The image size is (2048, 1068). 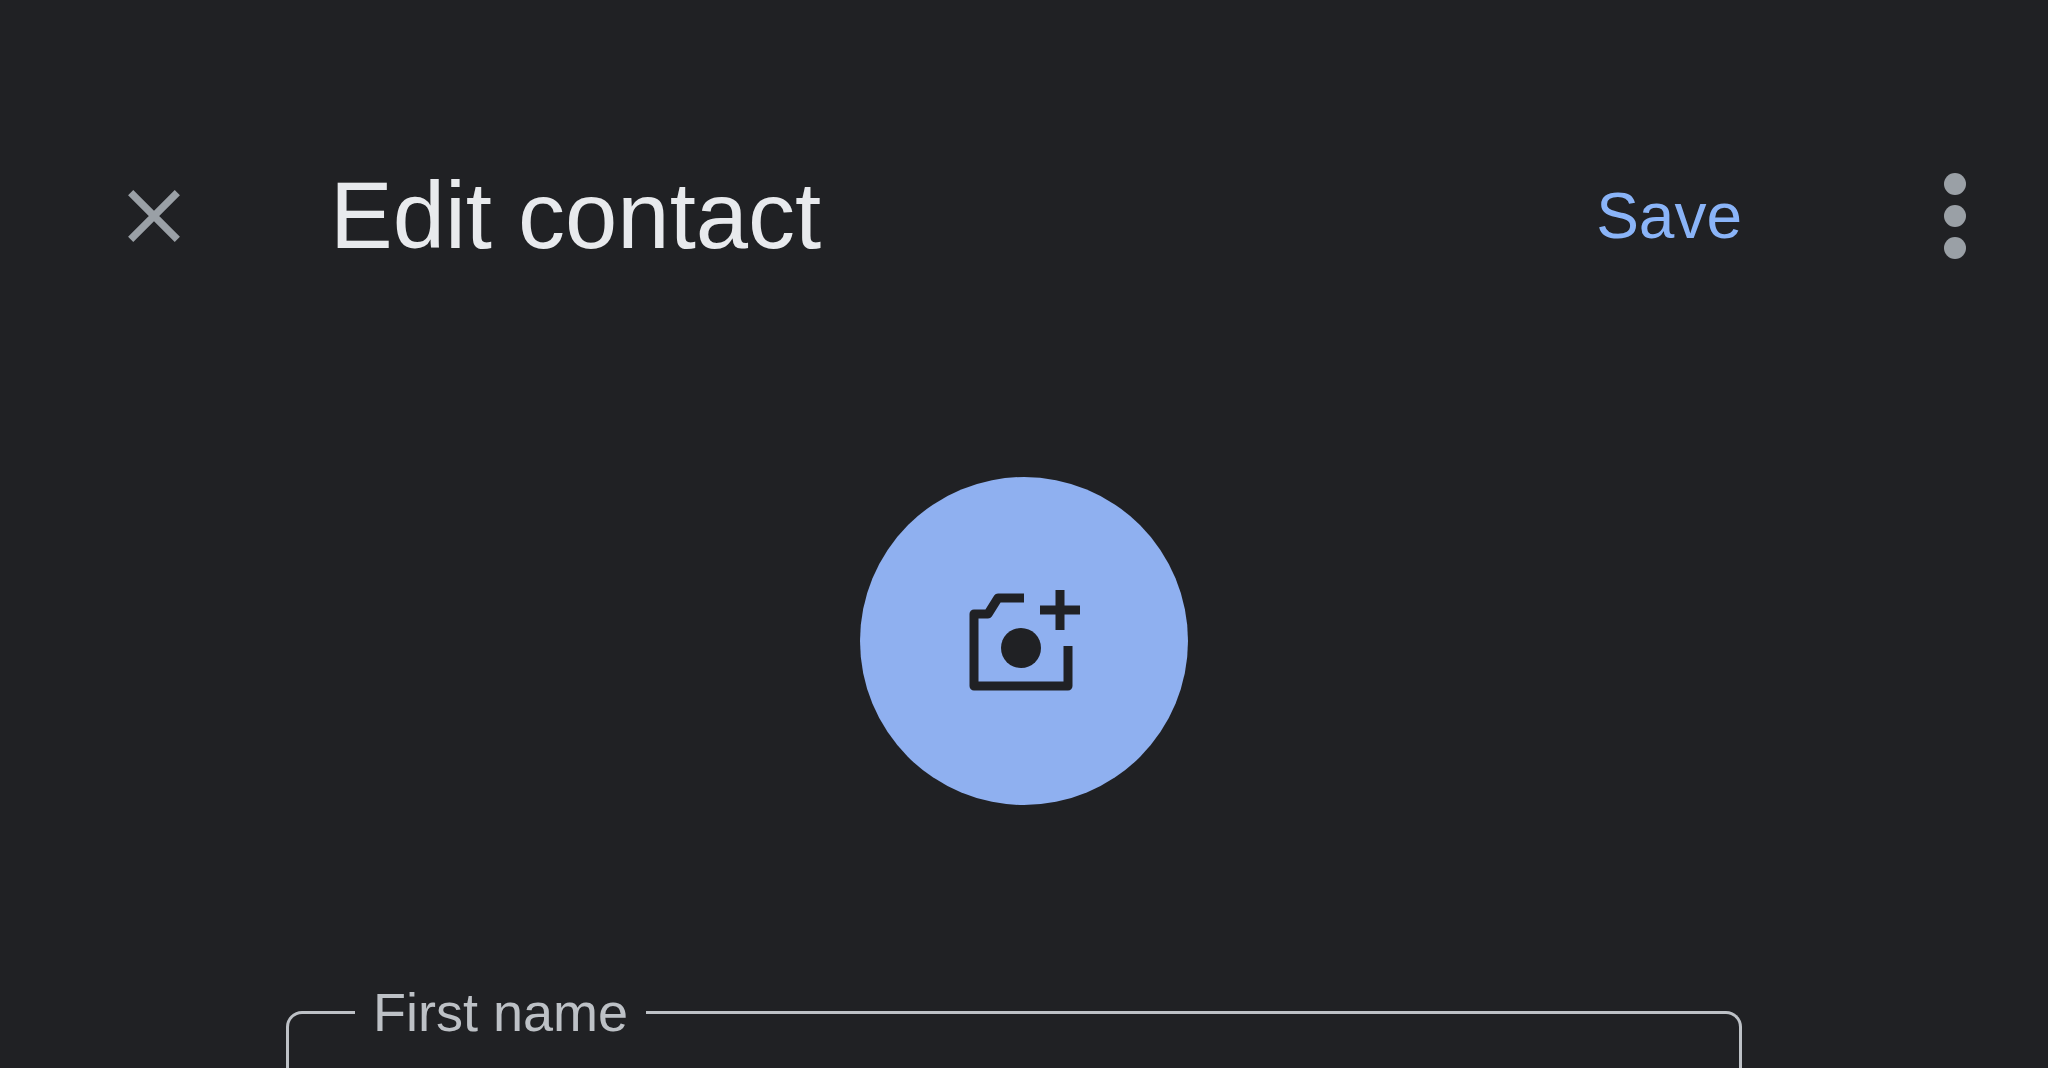 What do you see at coordinates (1669, 216) in the screenshot?
I see `save-button: Save` at bounding box center [1669, 216].